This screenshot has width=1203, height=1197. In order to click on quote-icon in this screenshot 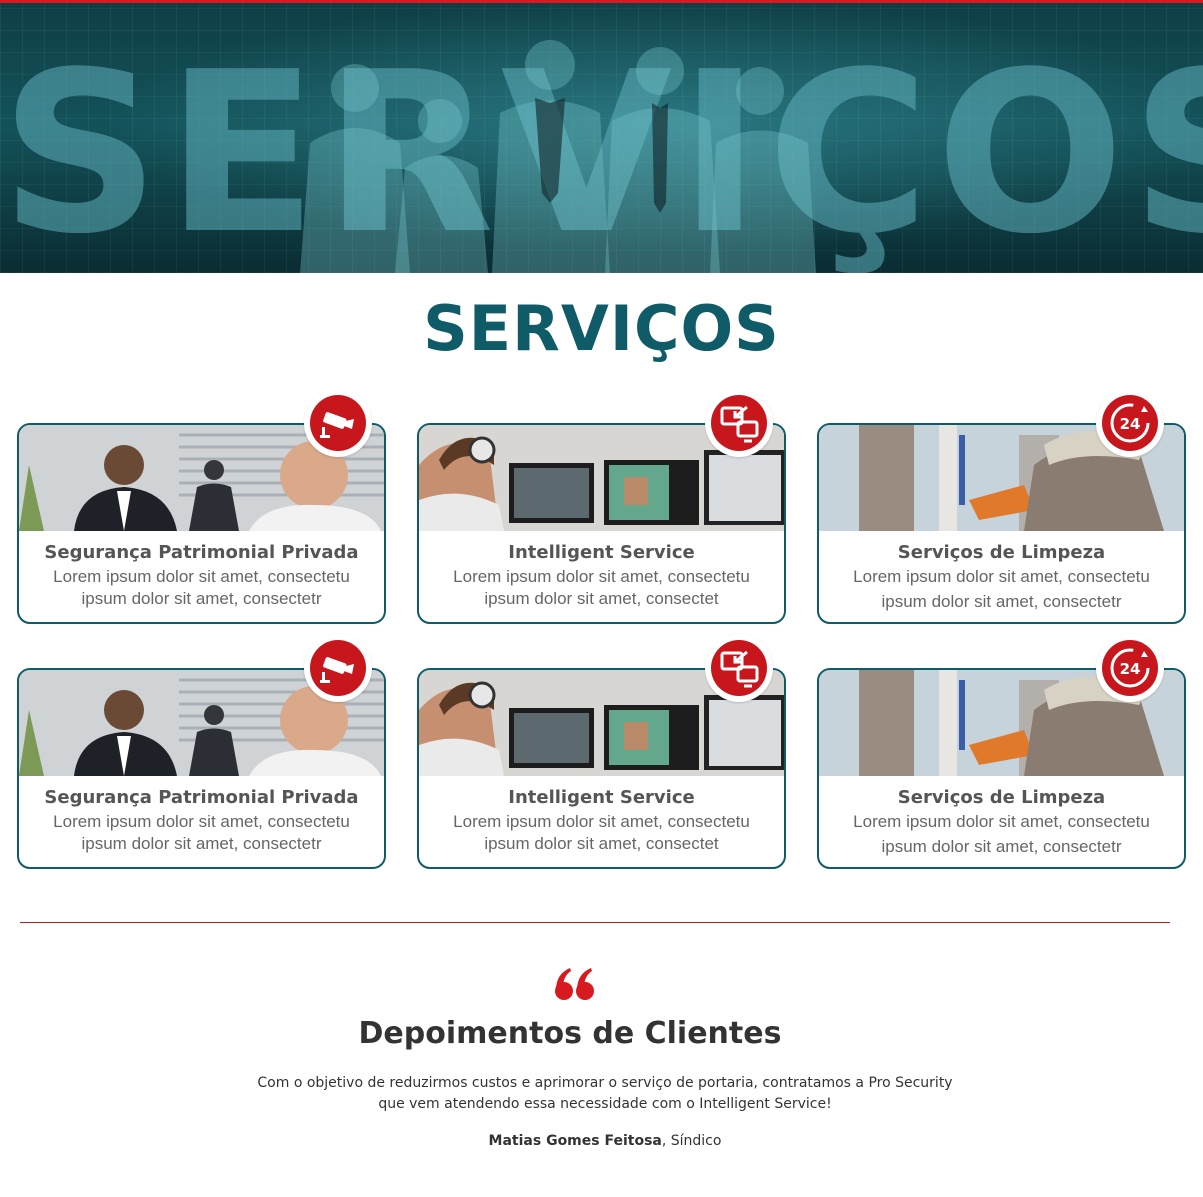, I will do `click(574, 984)`.